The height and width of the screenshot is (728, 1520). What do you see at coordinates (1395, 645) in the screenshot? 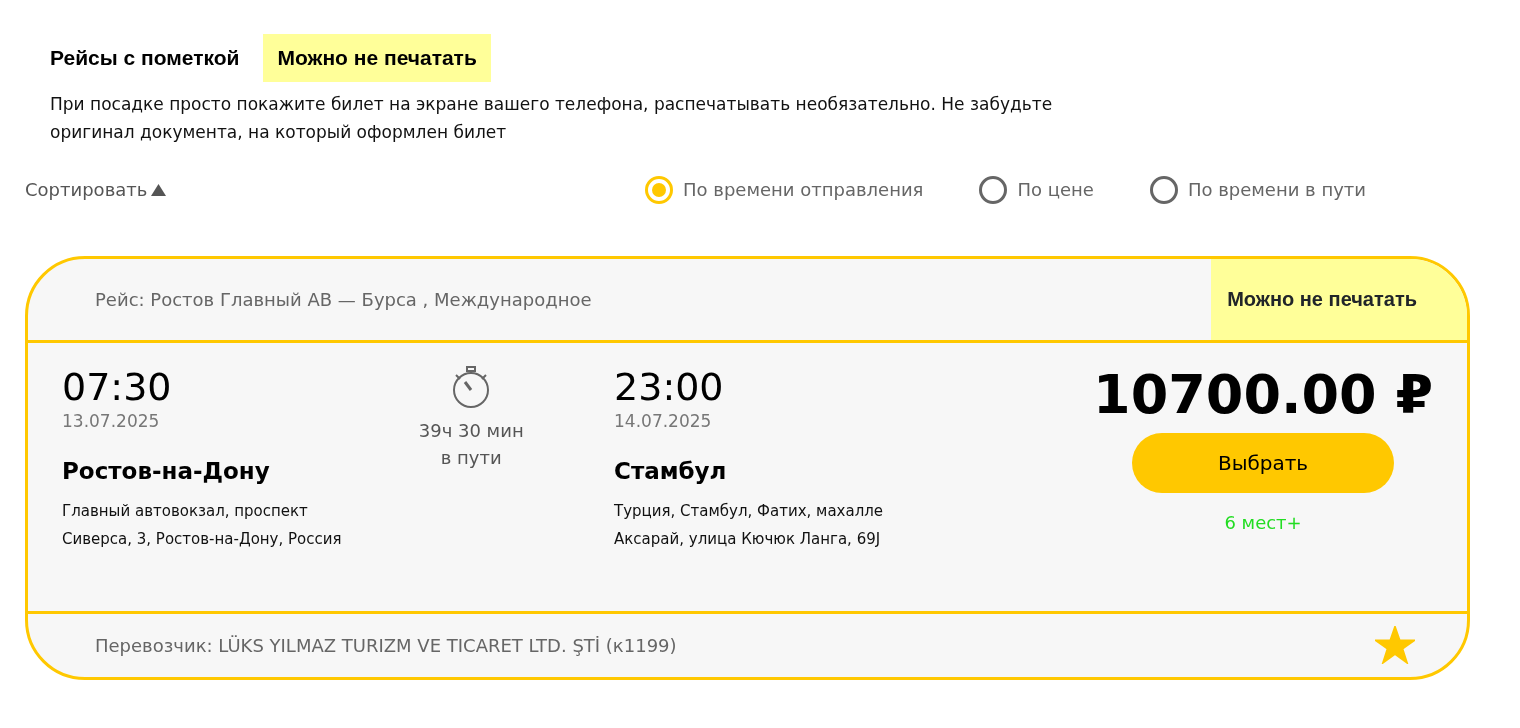
I see `star-icon` at bounding box center [1395, 645].